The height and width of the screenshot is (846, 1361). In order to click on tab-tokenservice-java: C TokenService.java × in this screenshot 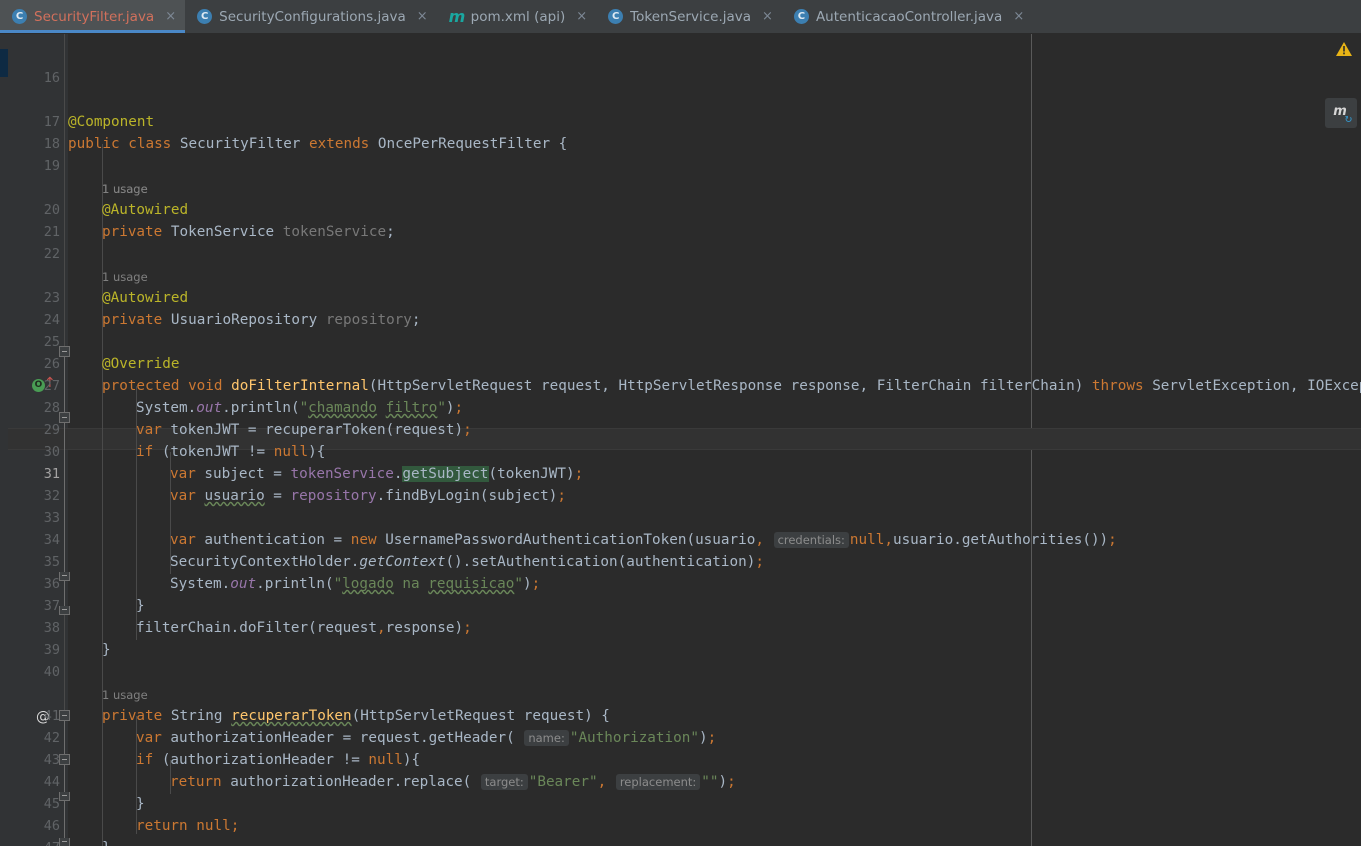, I will do `click(689, 16)`.